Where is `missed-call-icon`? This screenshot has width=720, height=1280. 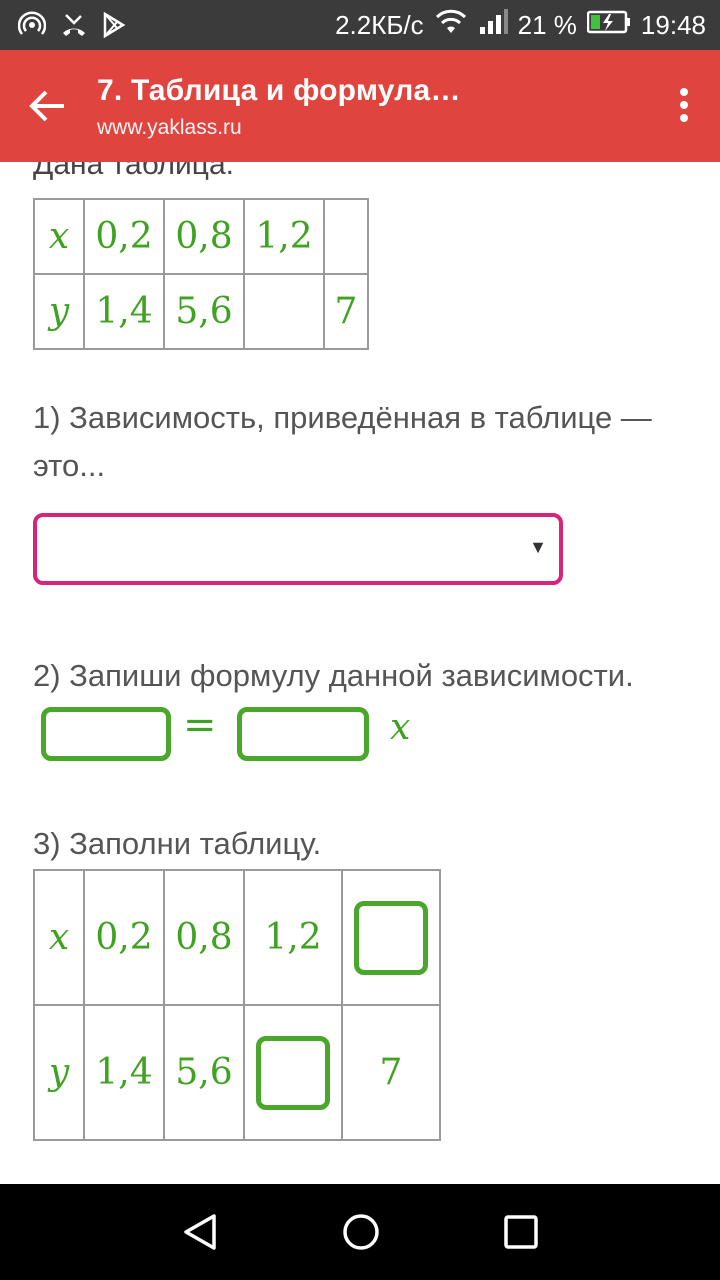 missed-call-icon is located at coordinates (74, 27).